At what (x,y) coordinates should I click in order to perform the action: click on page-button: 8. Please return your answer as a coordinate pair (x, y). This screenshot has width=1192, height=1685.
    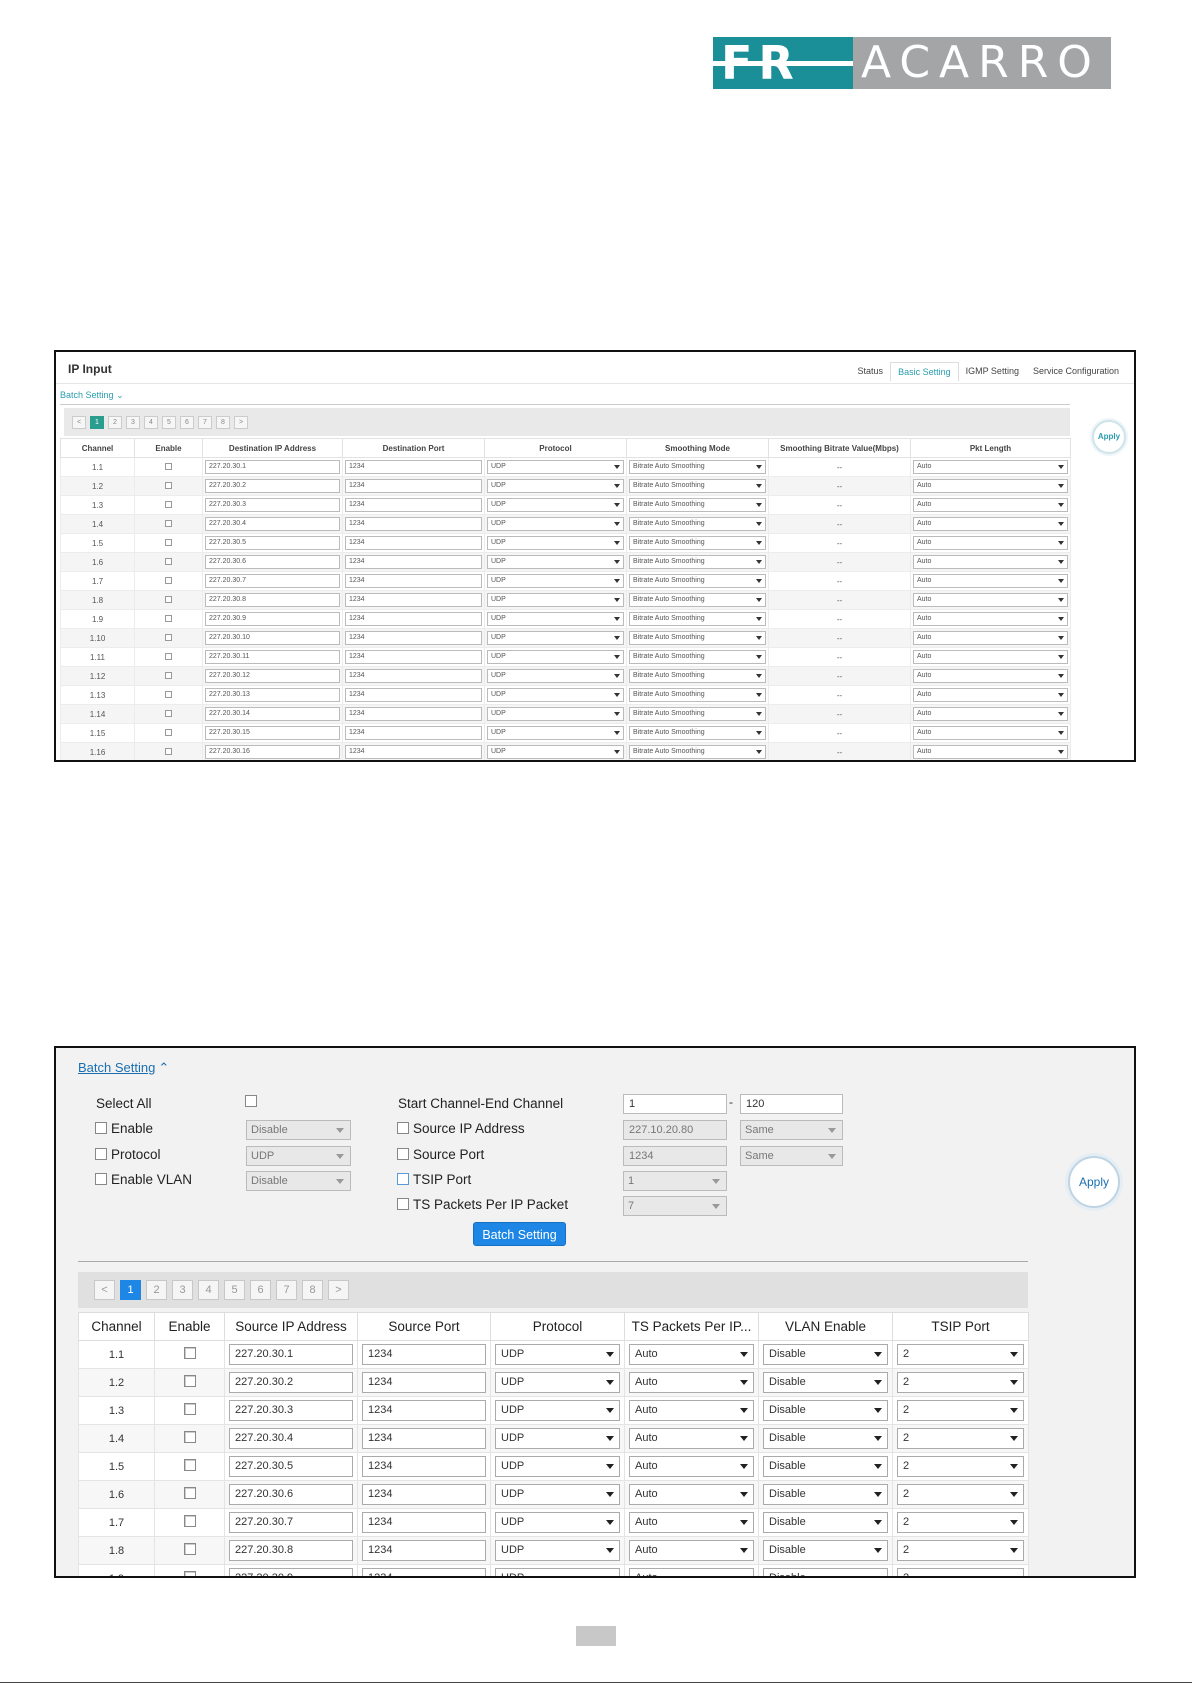
    Looking at the image, I should click on (223, 422).